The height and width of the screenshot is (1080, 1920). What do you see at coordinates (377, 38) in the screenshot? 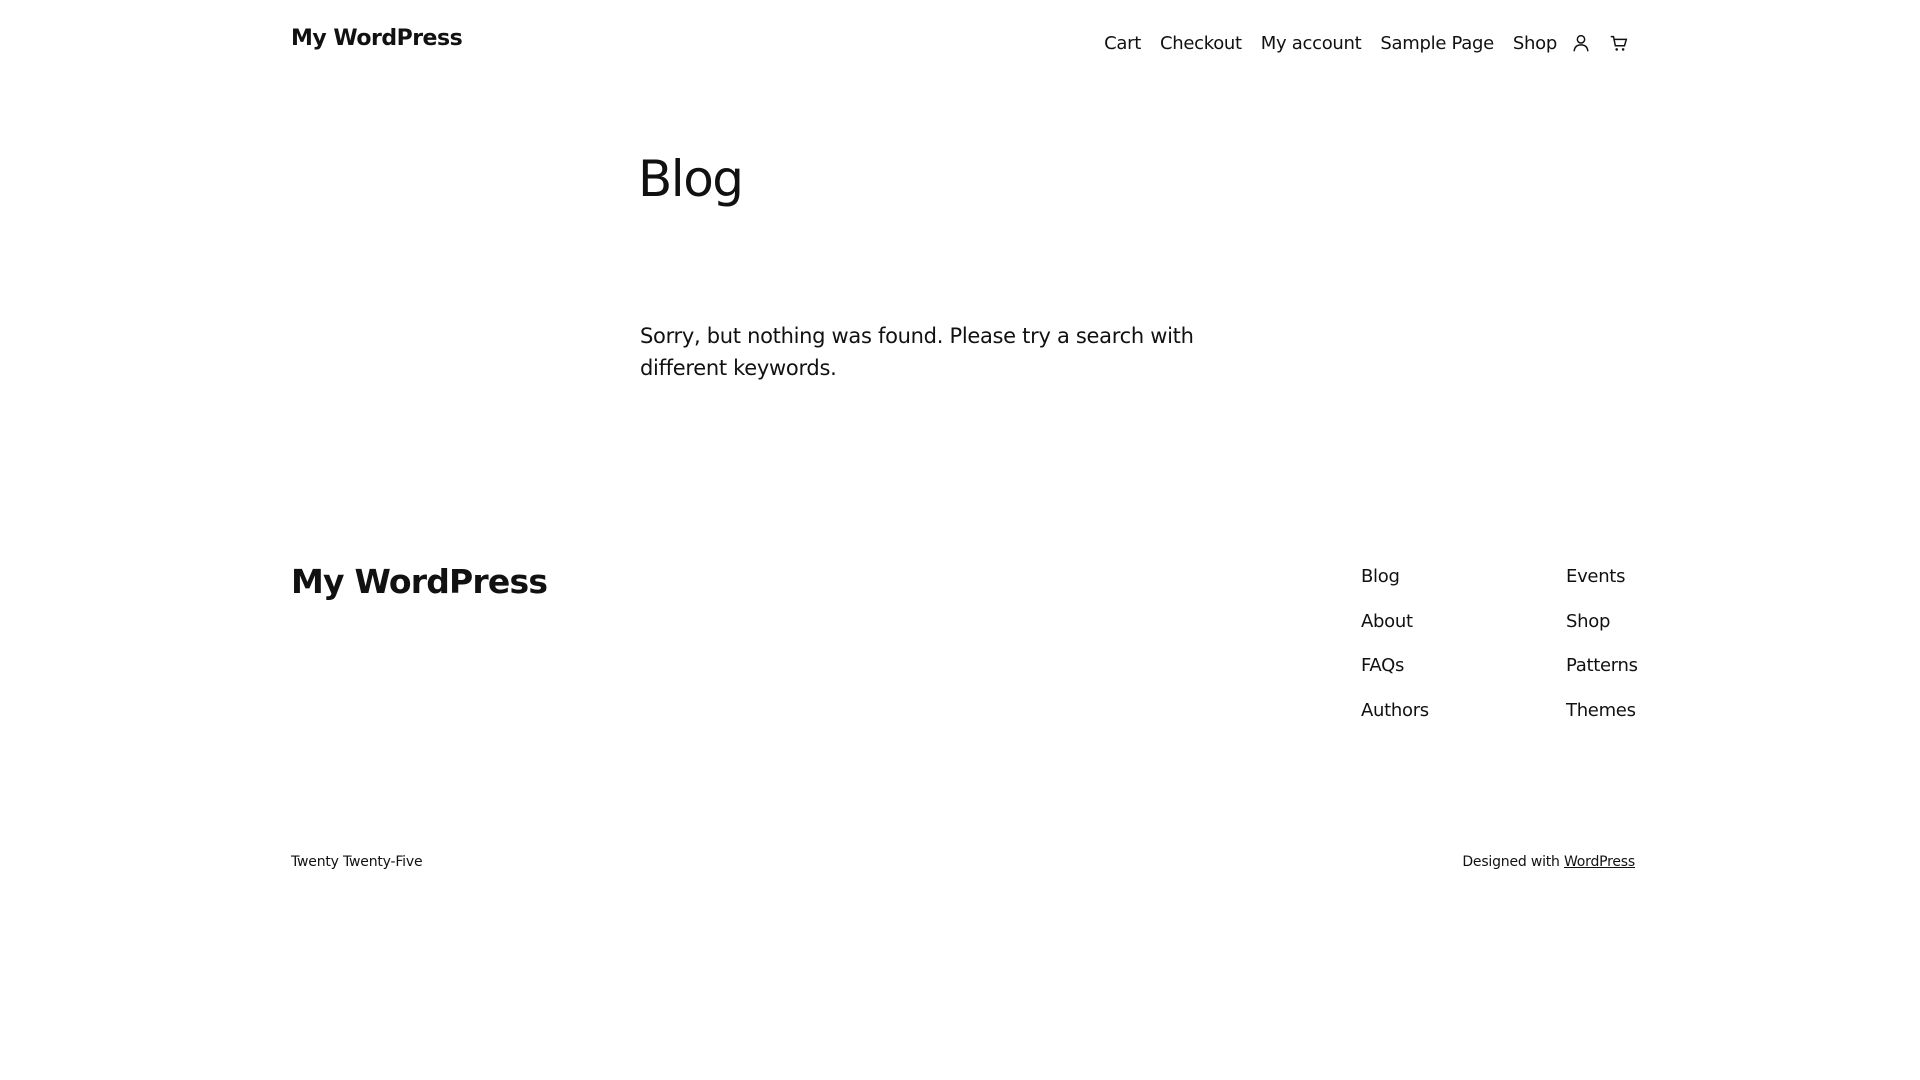
I see `site-title-link: My WordPress` at bounding box center [377, 38].